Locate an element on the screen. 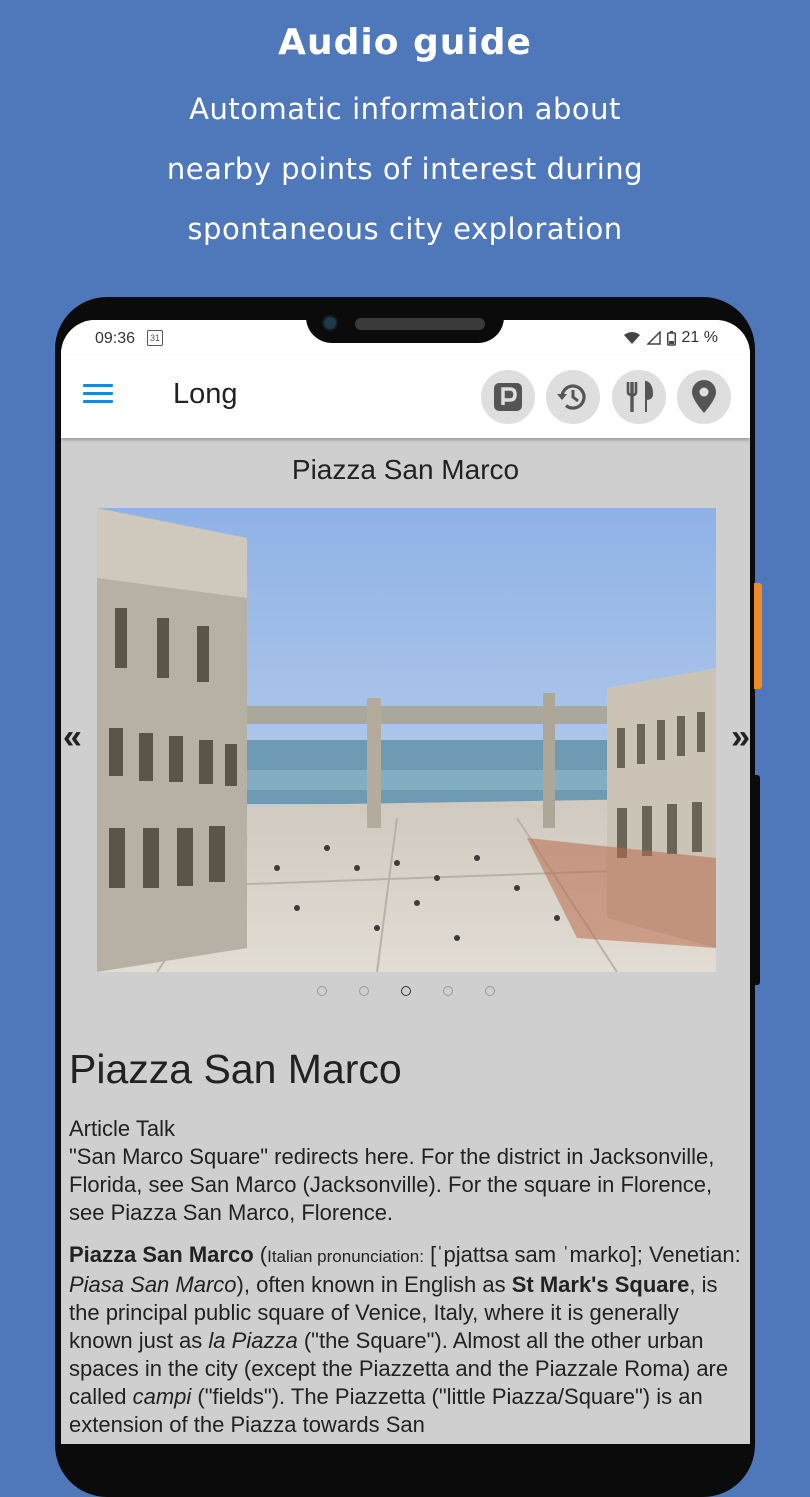 The height and width of the screenshot is (1497, 810). carousel-indicator is located at coordinates (405, 991).